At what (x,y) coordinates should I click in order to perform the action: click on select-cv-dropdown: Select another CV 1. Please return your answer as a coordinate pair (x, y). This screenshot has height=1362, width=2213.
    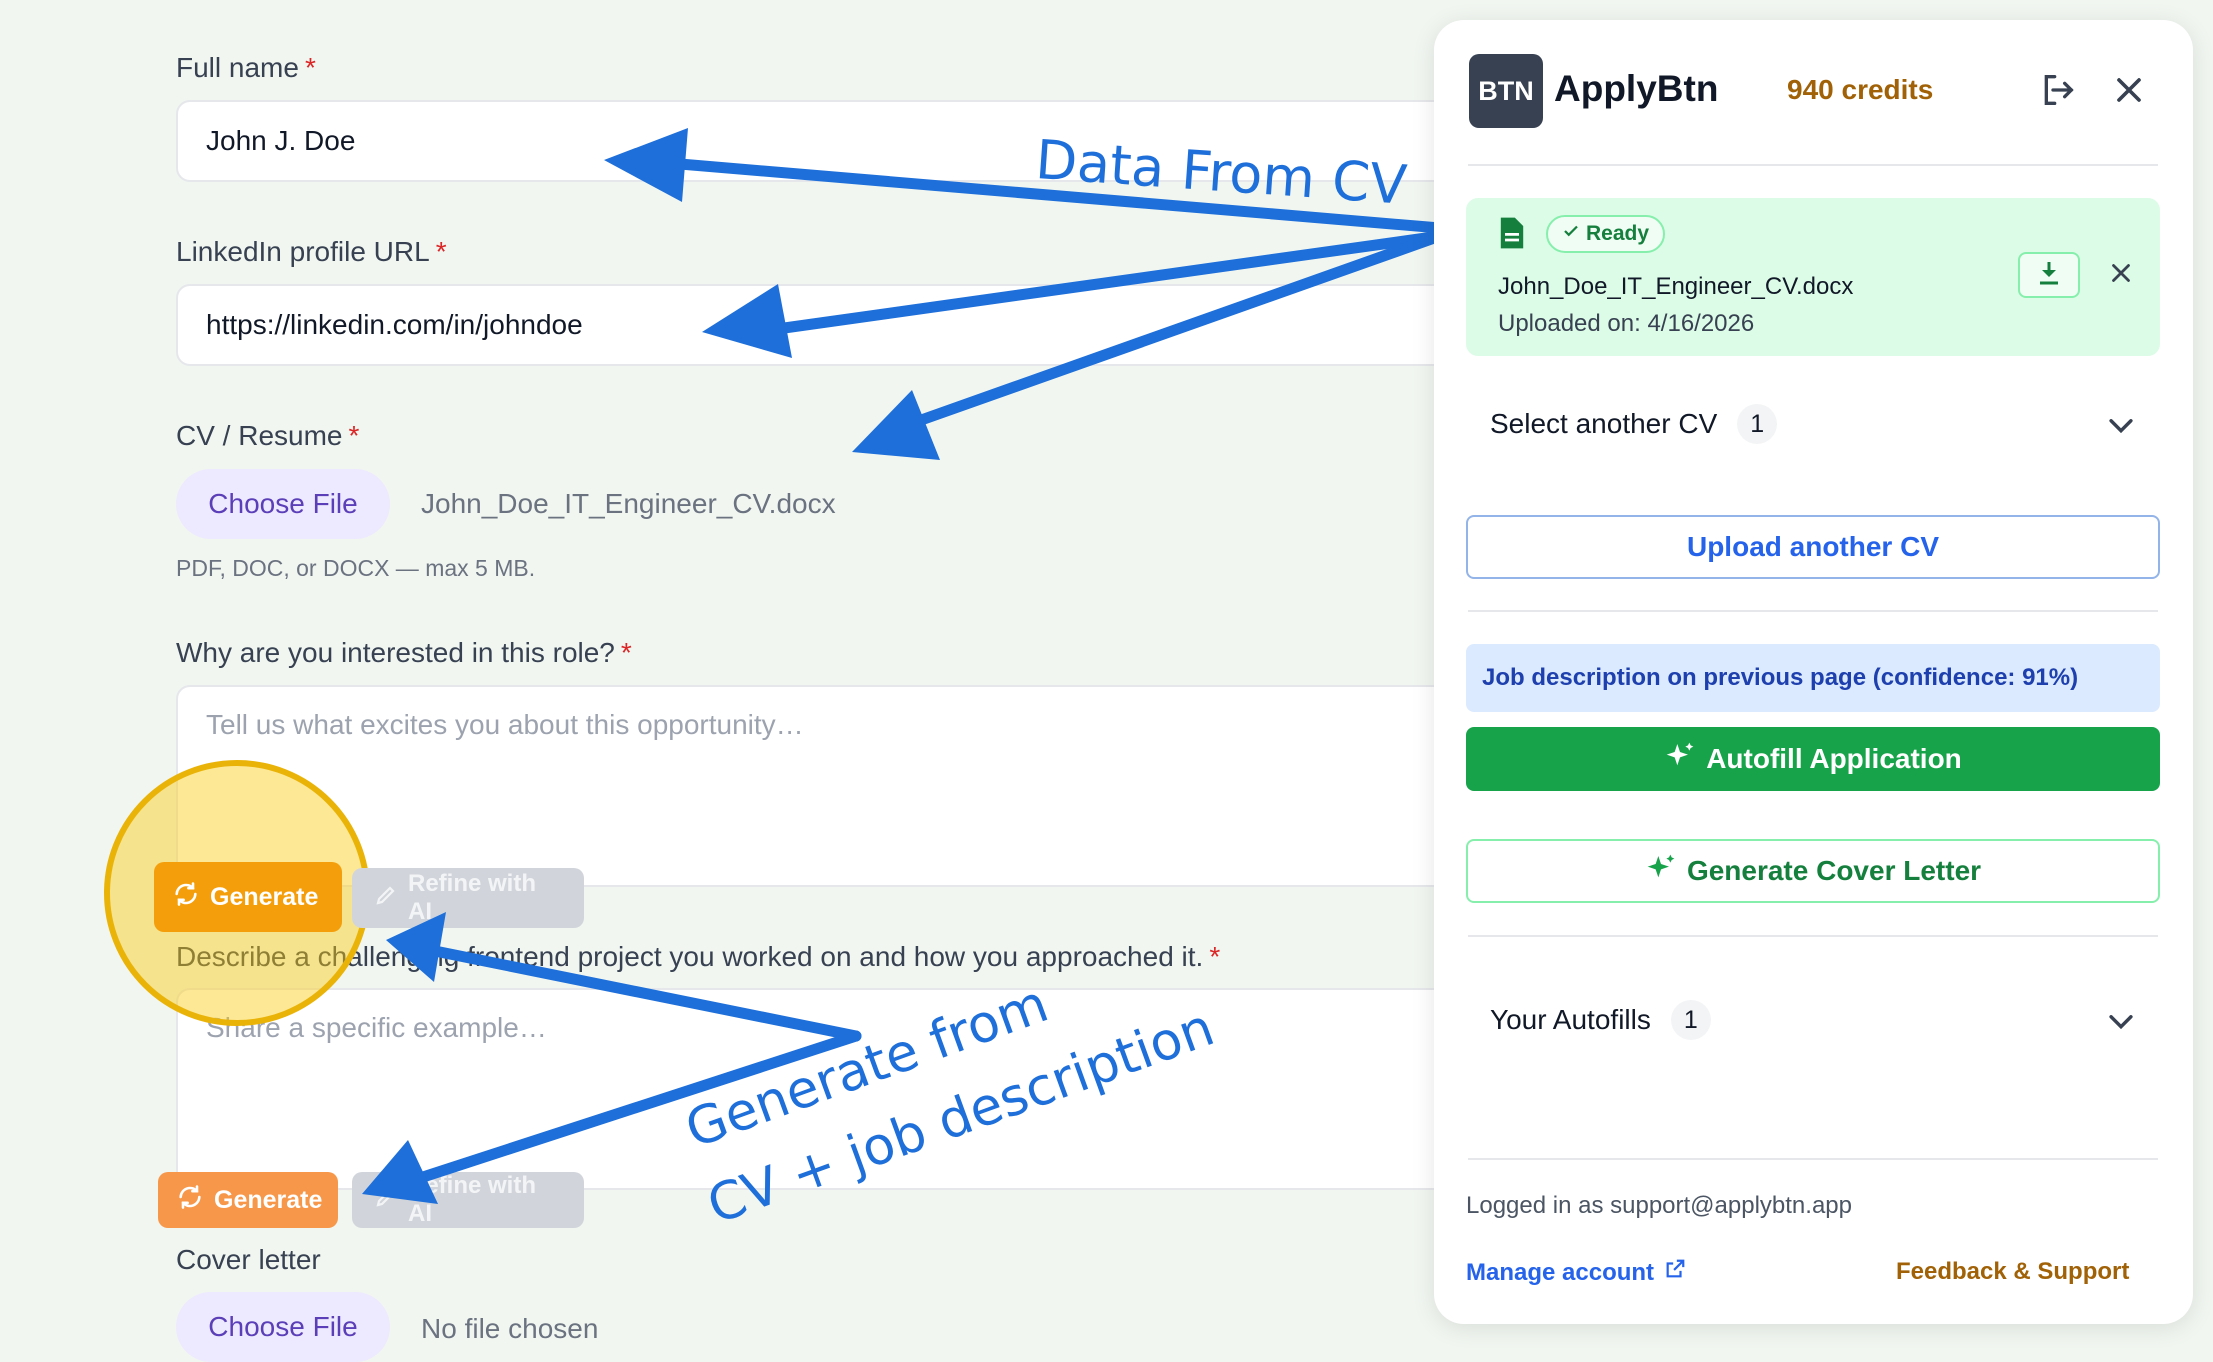
    Looking at the image, I should click on (1634, 424).